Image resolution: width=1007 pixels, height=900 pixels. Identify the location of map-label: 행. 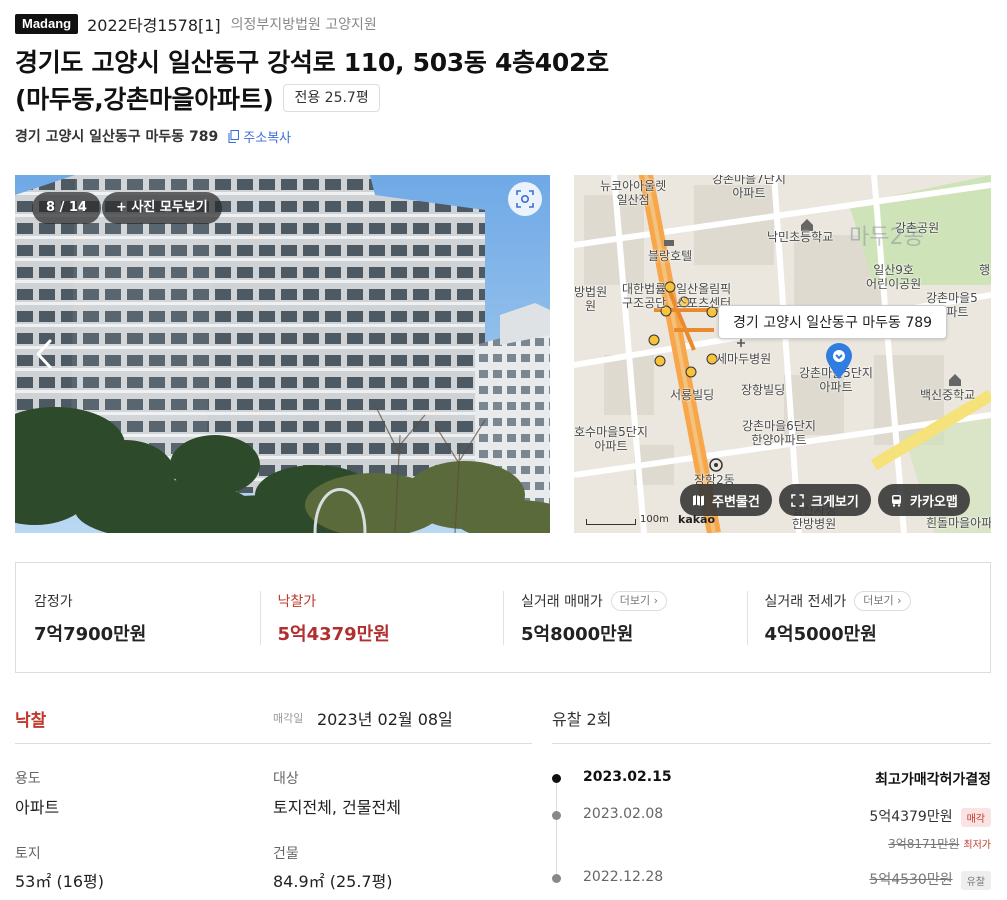
(985, 270).